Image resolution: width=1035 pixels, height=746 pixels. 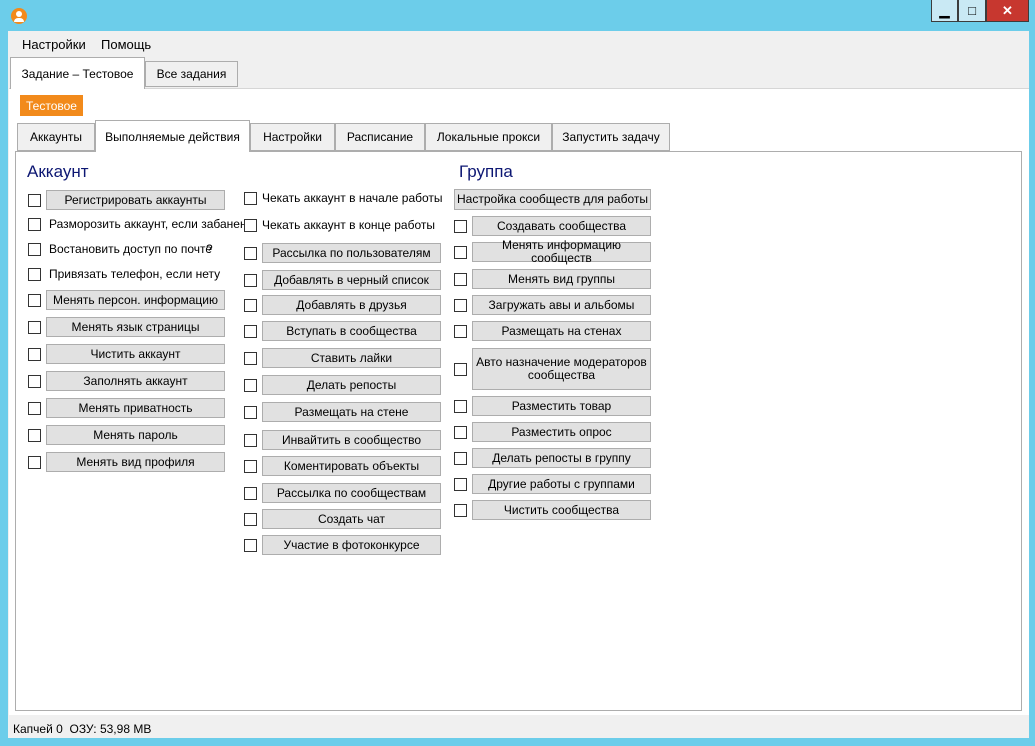 I want to click on action-button: Коментировать объекты, so click(x=351, y=466).